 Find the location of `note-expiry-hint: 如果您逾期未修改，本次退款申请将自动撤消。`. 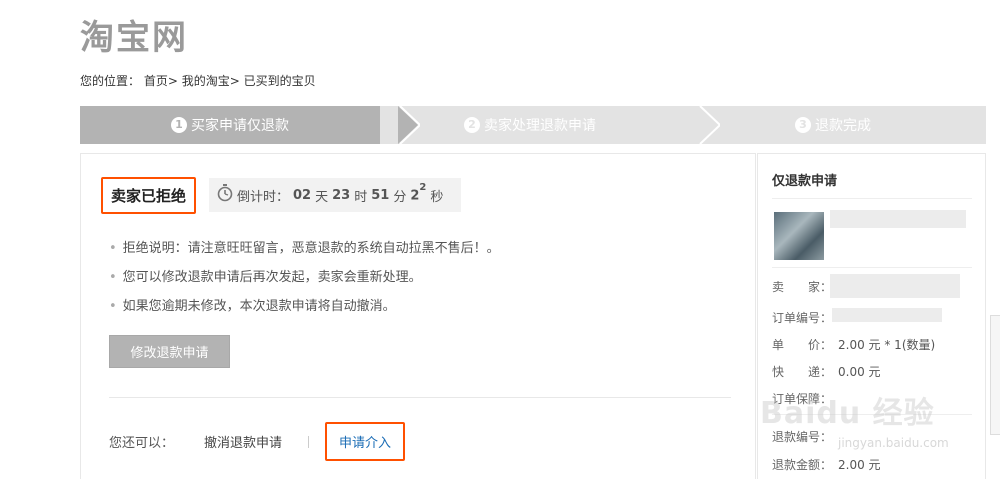

note-expiry-hint: 如果您逾期未修改，本次退款申请将自动撤消。 is located at coordinates (304, 306).